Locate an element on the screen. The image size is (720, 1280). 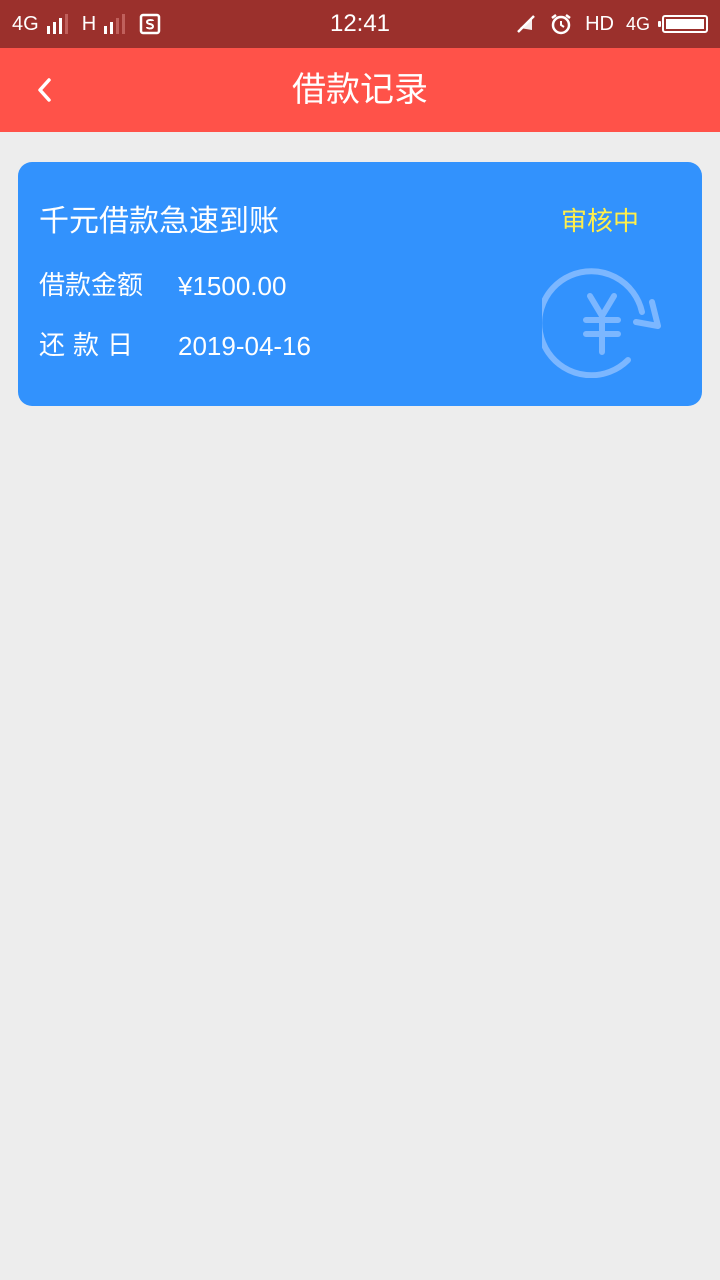
signal-icon is located at coordinates (57, 24).